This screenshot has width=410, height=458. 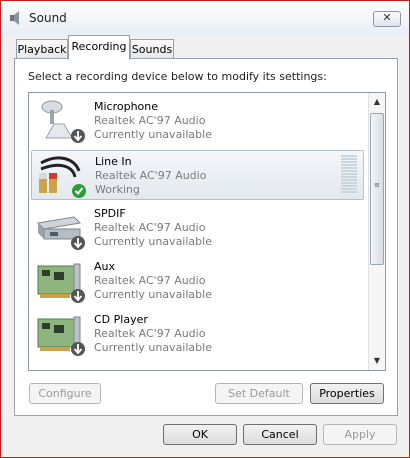 What do you see at coordinates (205, 18) in the screenshot?
I see `title-bar: Sound ✕` at bounding box center [205, 18].